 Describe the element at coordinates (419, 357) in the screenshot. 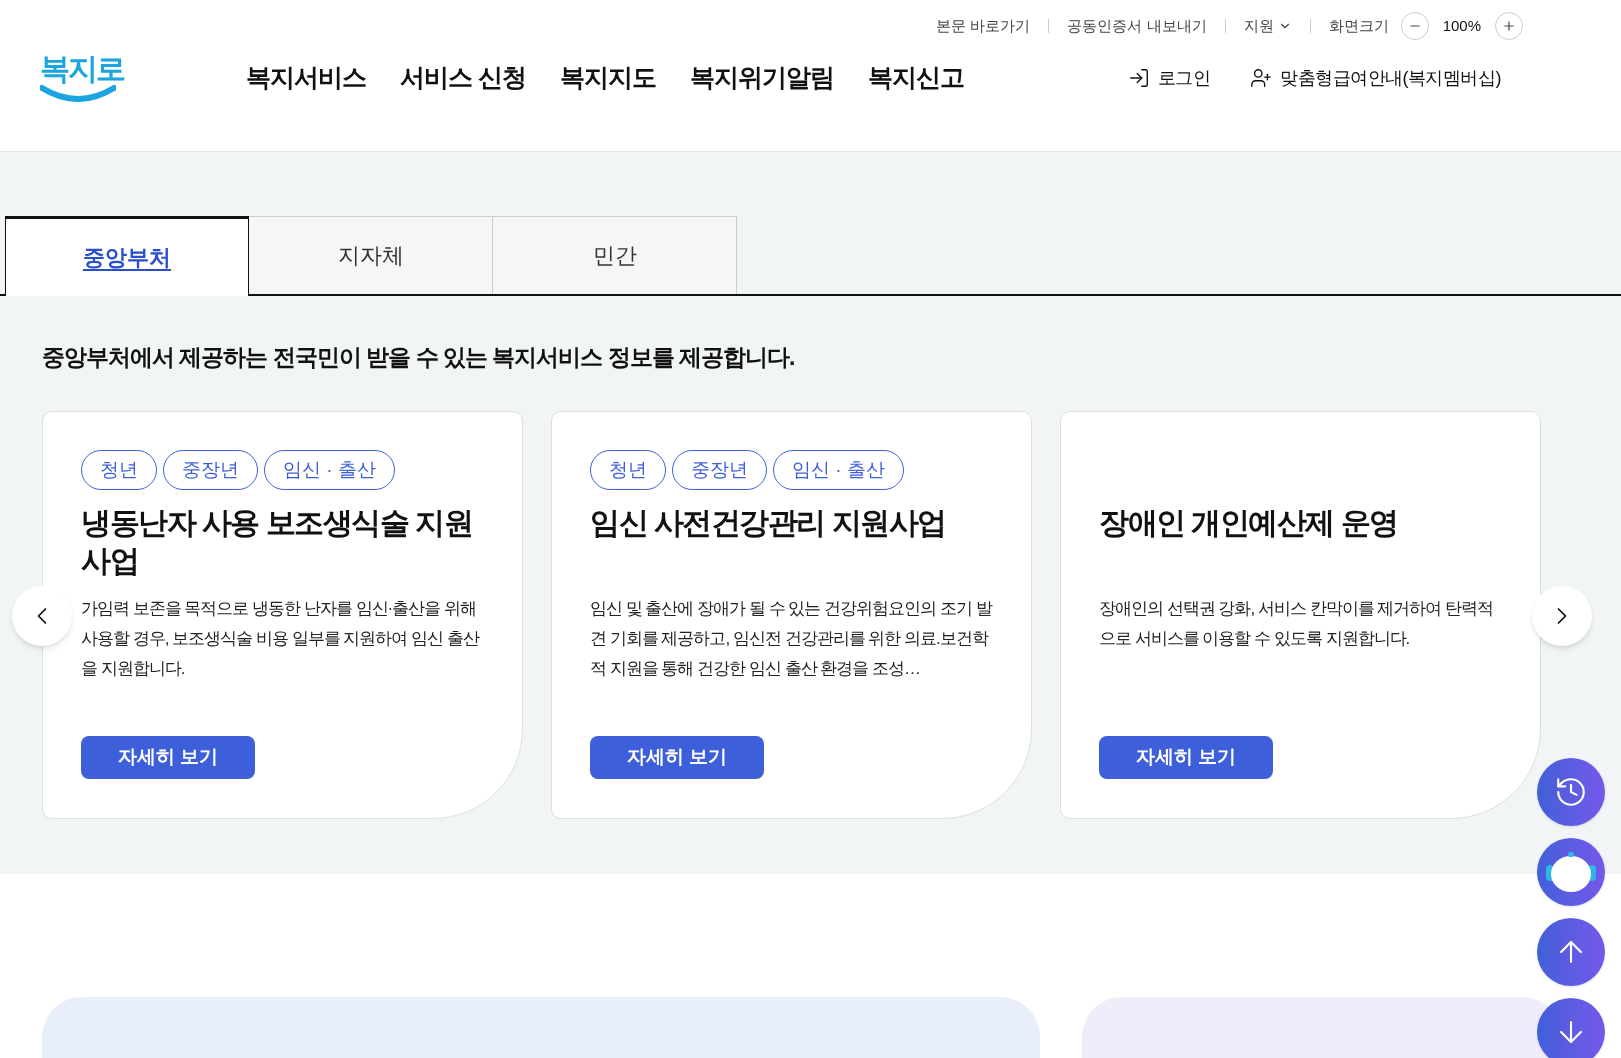

I see `intro-text: 중앙부처에서 제공하는 전국민이 받을 수 있는 복지서비스 정보를 제공합니다.` at that location.